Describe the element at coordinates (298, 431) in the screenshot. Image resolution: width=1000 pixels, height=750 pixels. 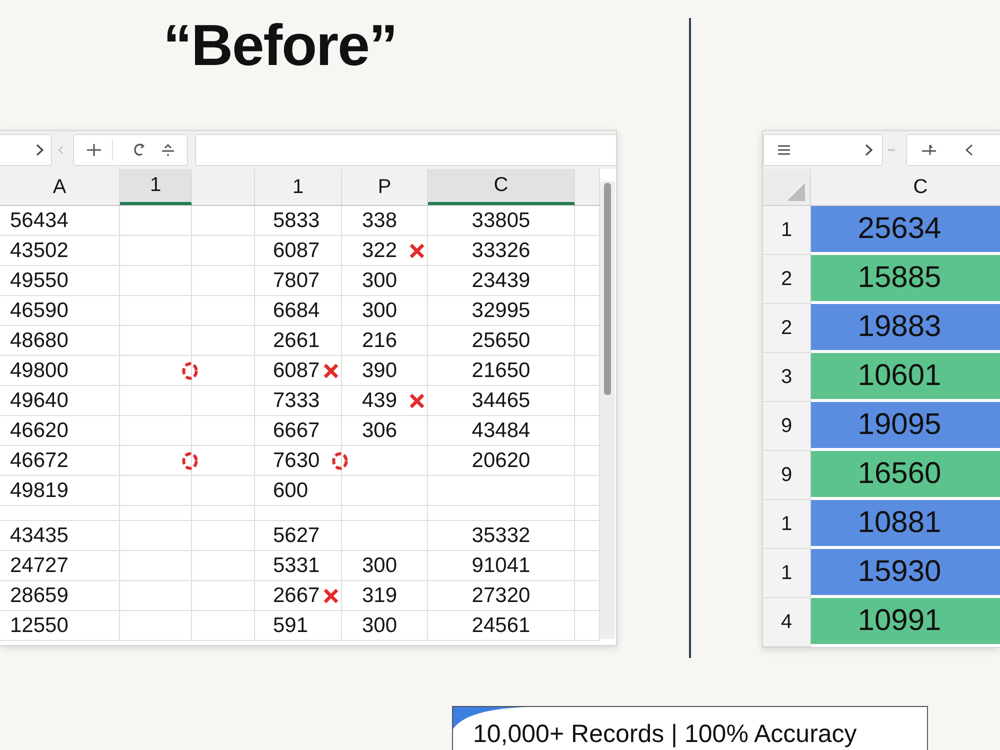
I see `table-cell: 6667` at that location.